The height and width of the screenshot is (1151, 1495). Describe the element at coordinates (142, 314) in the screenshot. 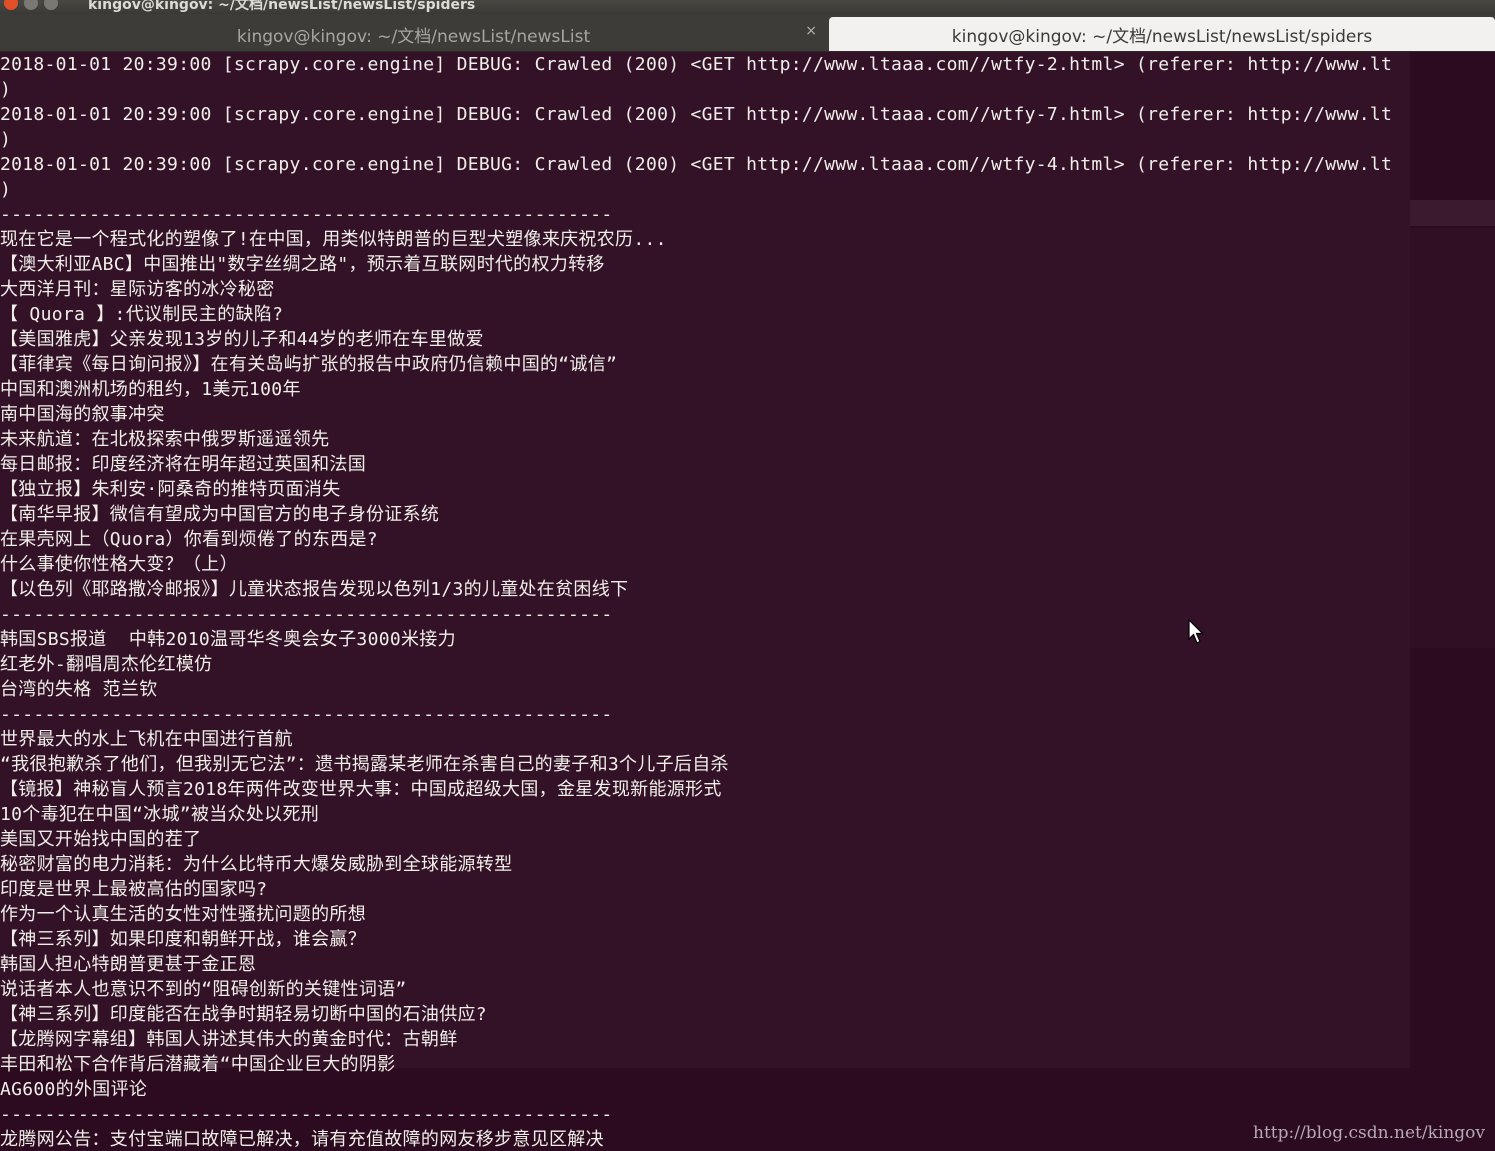

I see `terminal-line: 【 Quora 】:代议制民主的缺陷?` at that location.